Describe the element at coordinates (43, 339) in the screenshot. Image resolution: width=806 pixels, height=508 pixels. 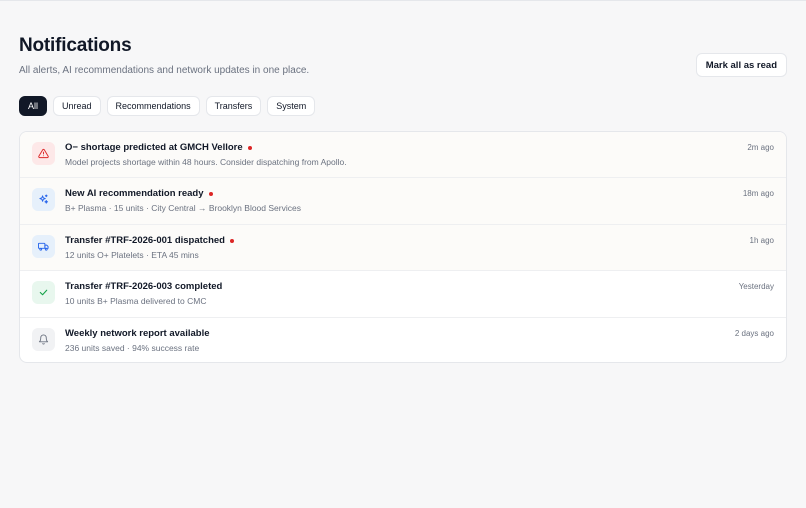
I see `bell-icon` at that location.